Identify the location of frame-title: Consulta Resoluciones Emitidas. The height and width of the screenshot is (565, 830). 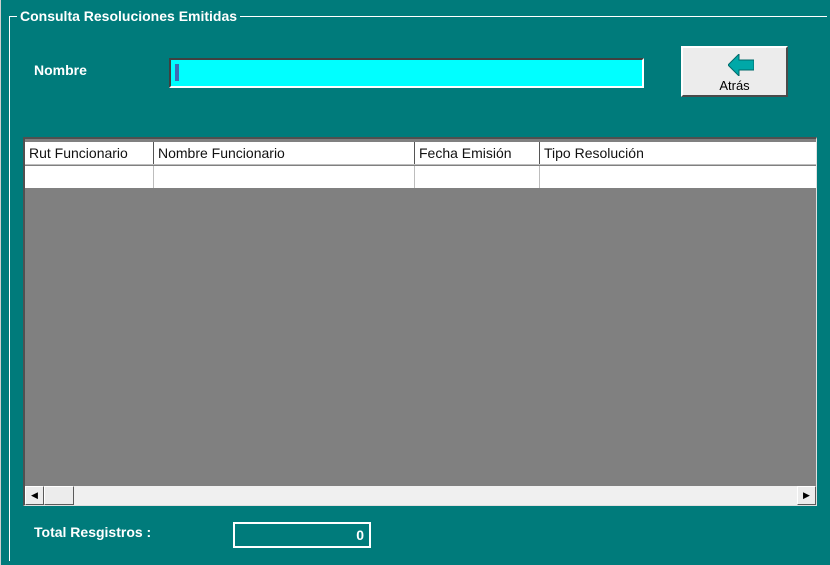
(129, 16).